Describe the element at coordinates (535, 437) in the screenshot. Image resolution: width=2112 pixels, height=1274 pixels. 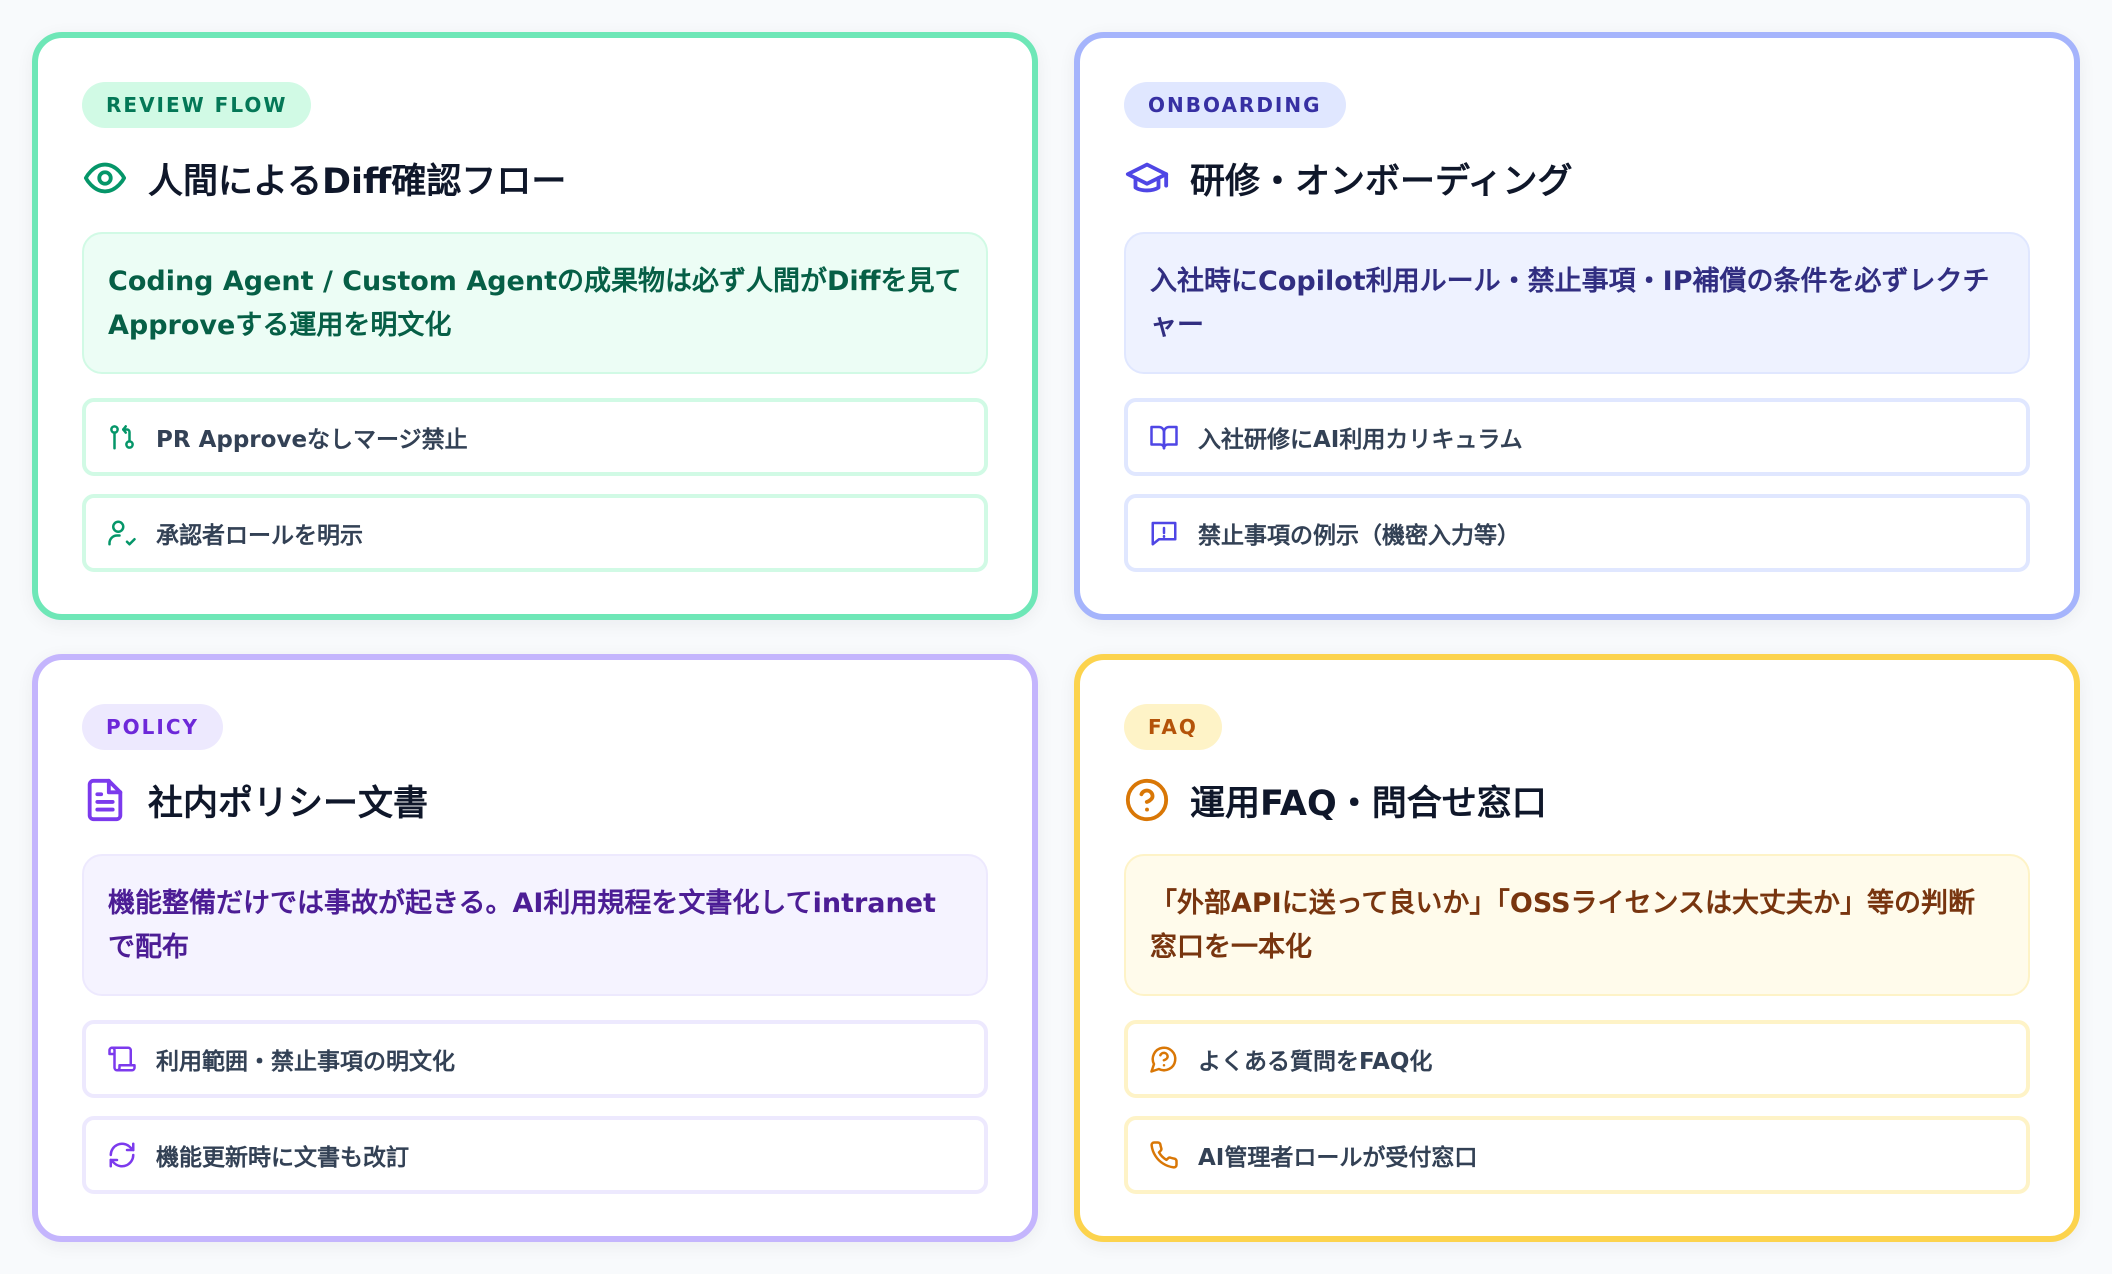
I see `list-item: PR Approveなしマージ禁止` at that location.